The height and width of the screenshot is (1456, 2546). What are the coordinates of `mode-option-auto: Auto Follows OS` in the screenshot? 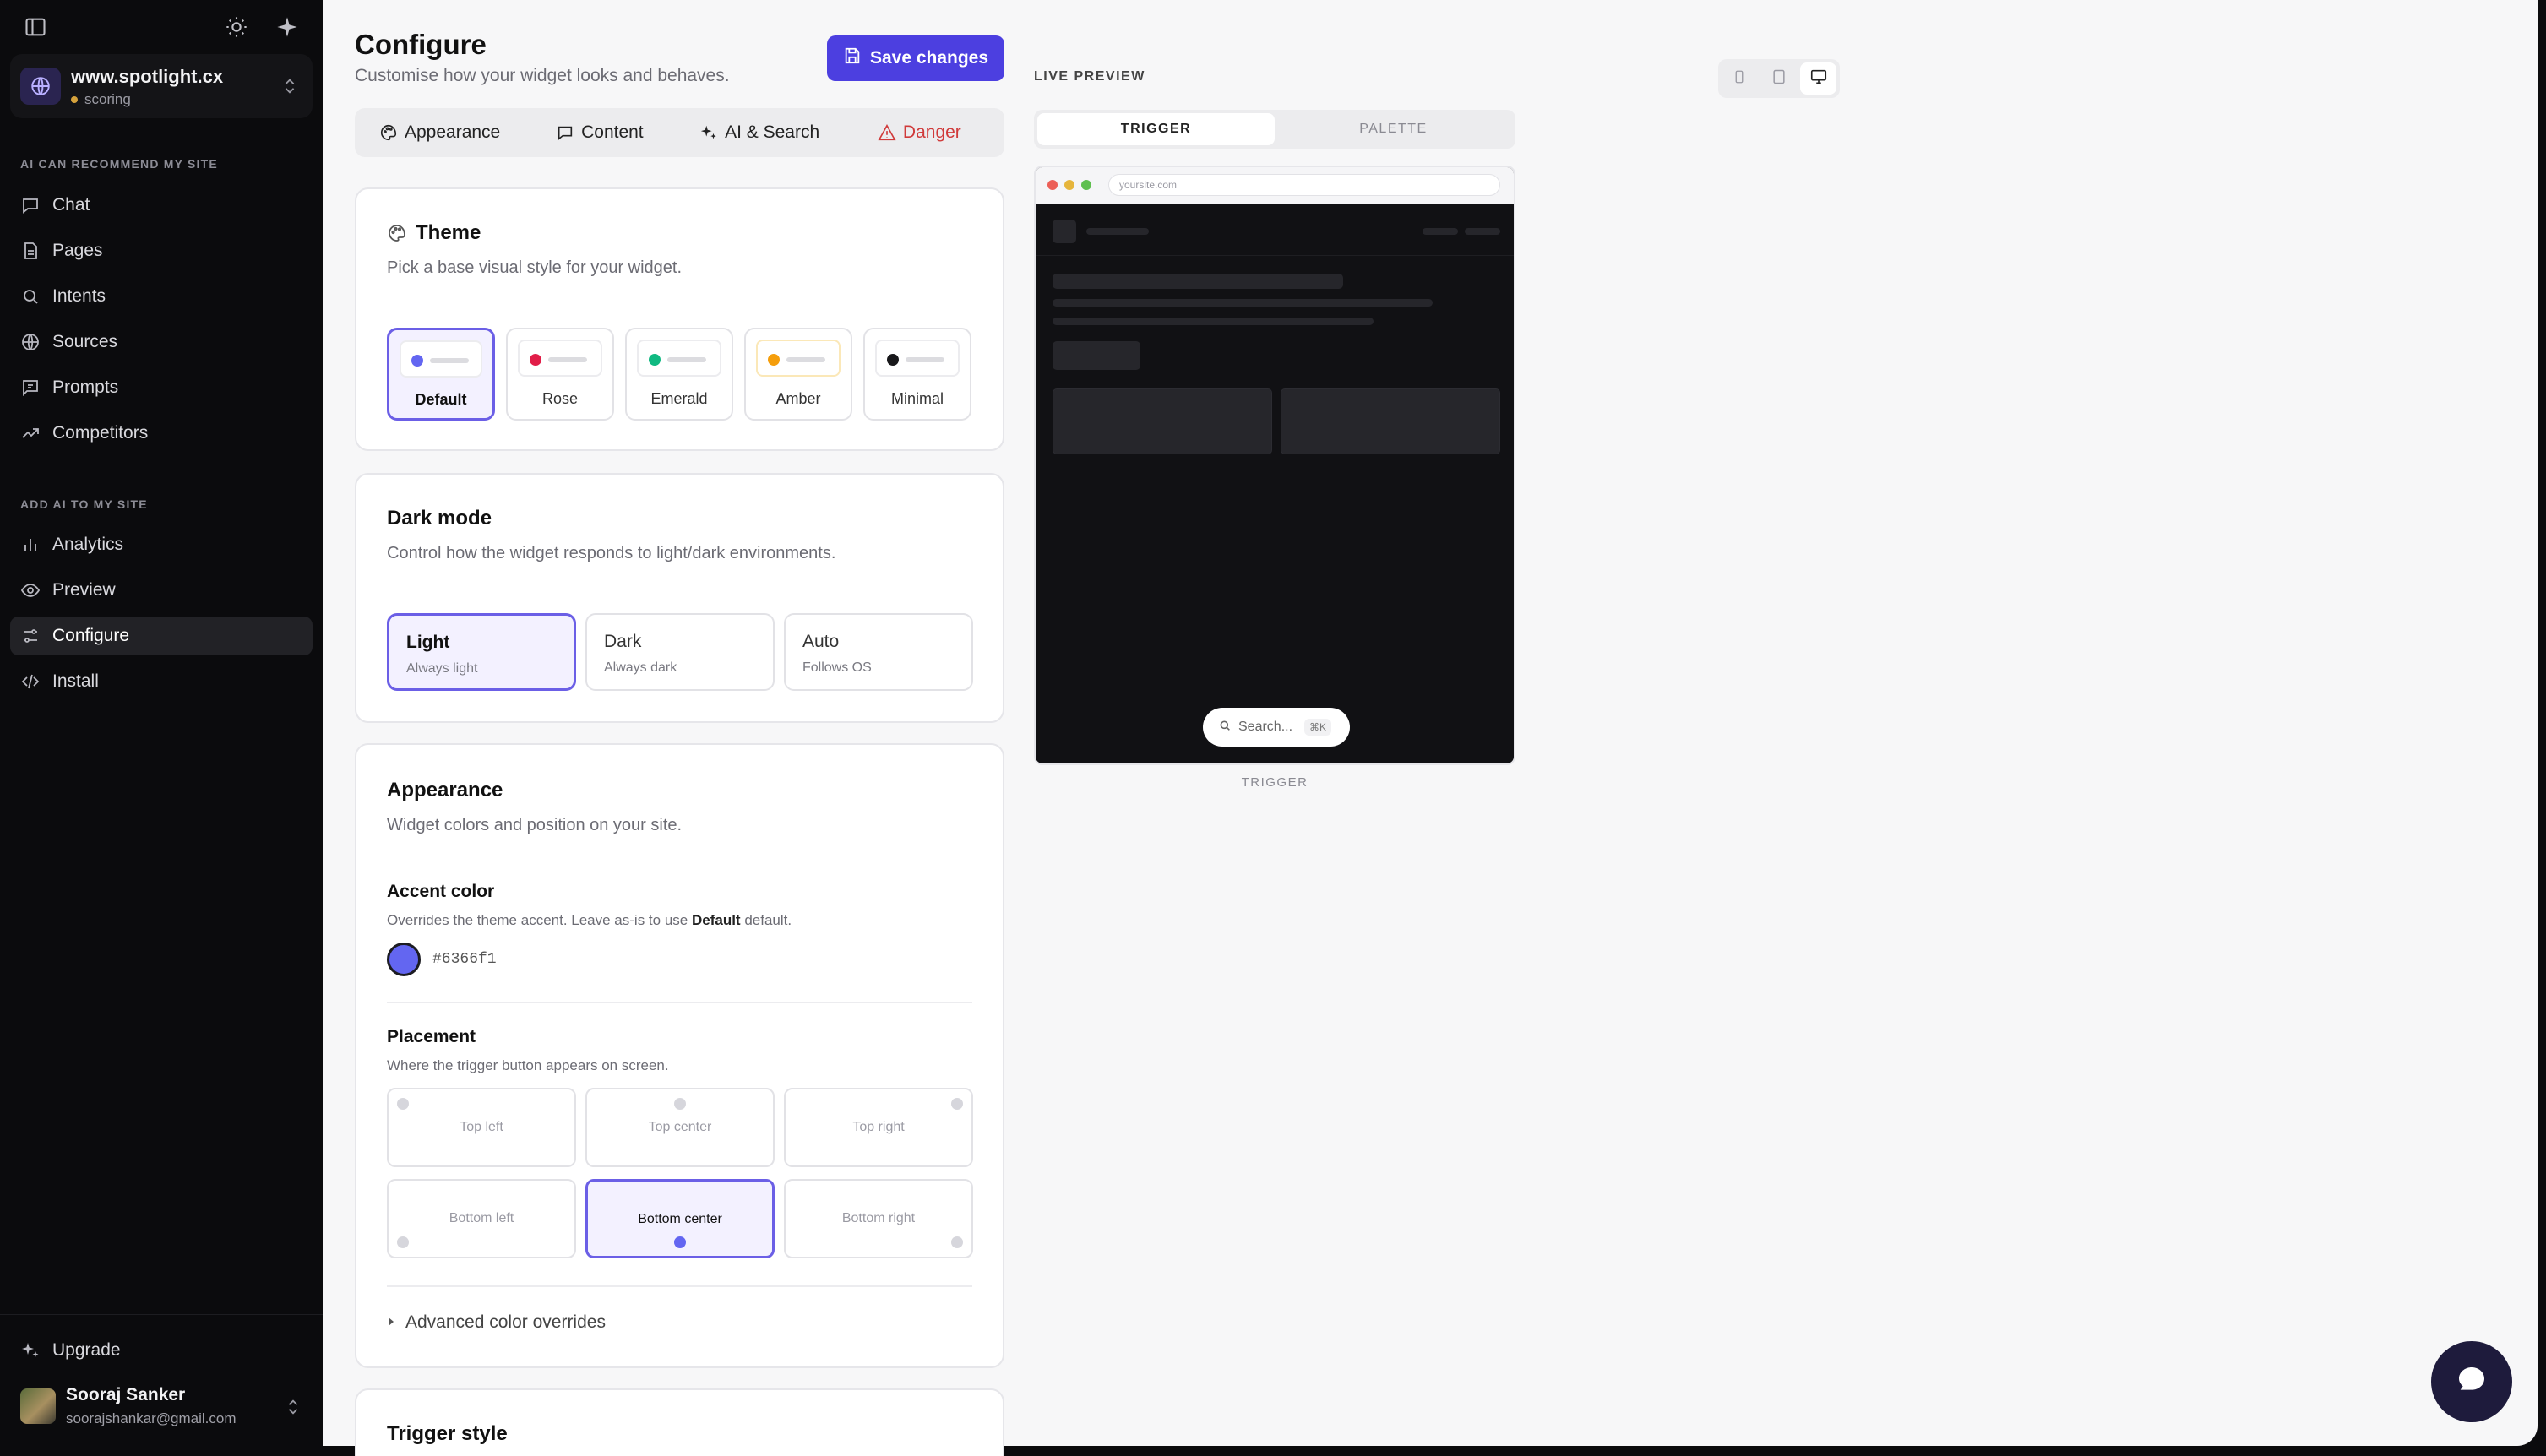 It's located at (878, 652).